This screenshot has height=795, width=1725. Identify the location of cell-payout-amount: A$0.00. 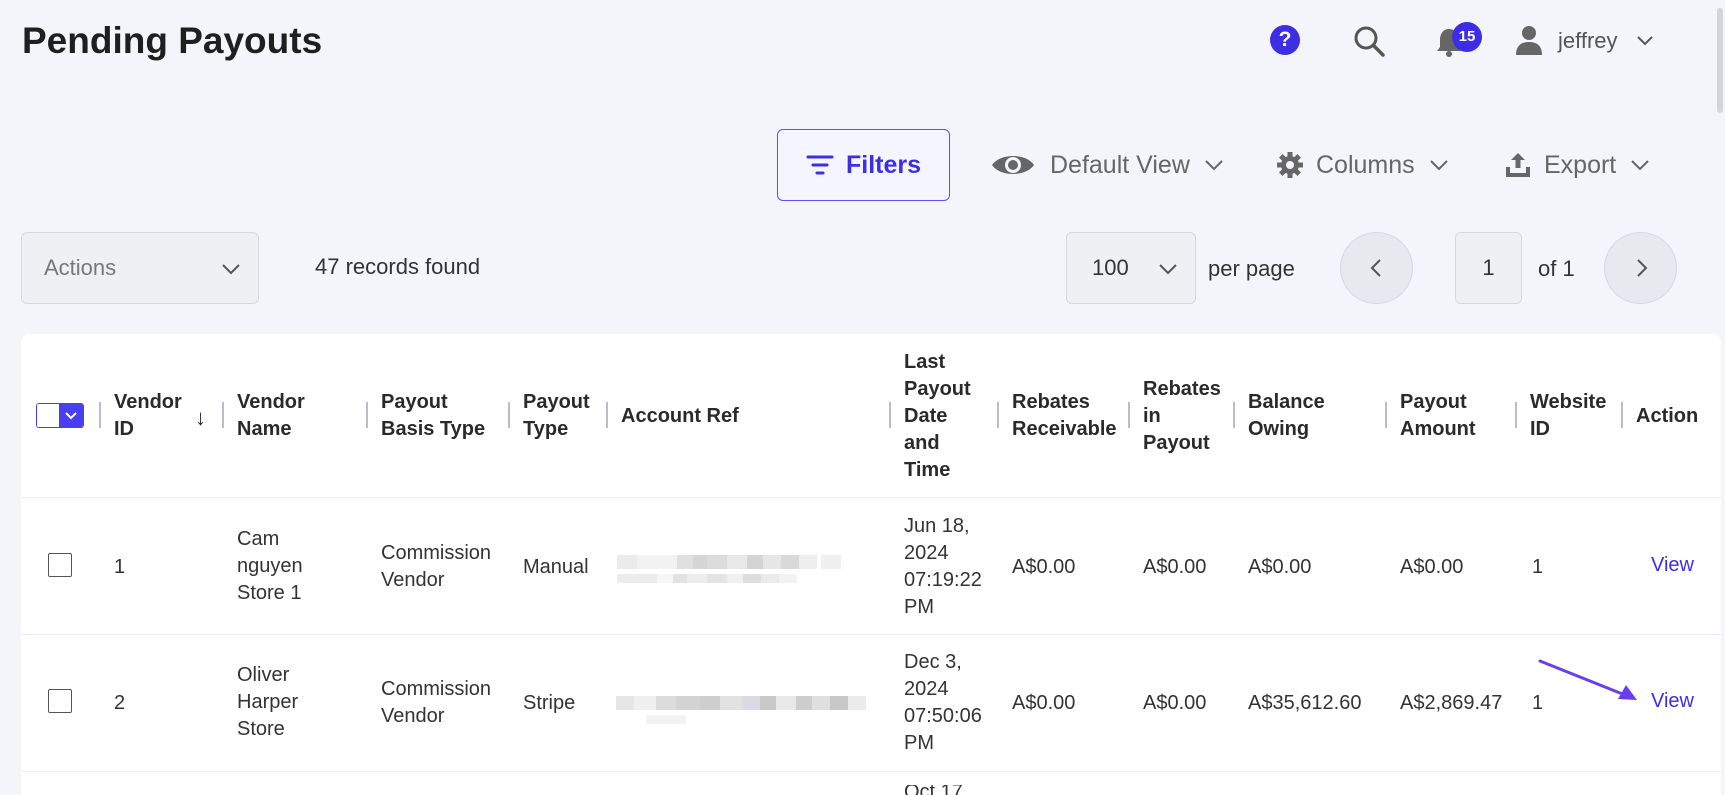
(1432, 567).